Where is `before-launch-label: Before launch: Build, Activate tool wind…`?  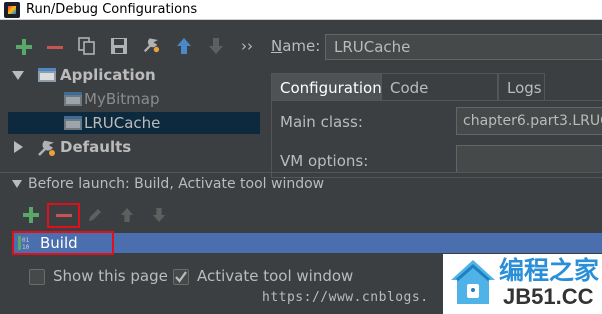
before-launch-label: Before launch: Build, Activate tool wind… is located at coordinates (176, 184).